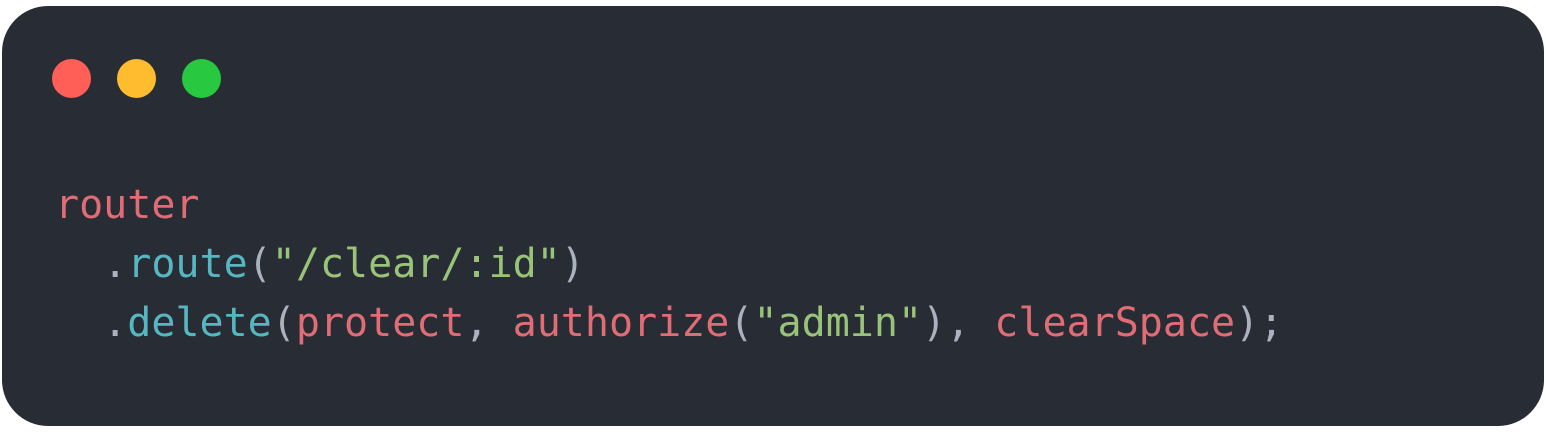  I want to click on window-controls, so click(136, 78).